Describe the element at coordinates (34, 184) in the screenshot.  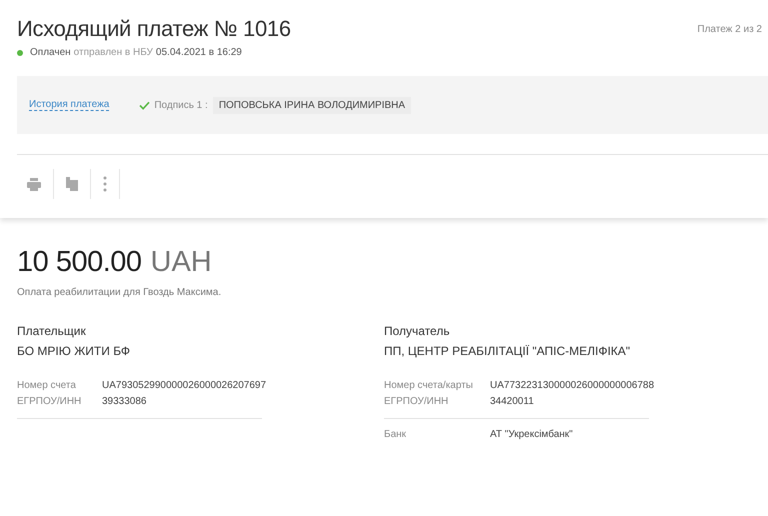
I see `print-icon` at that location.